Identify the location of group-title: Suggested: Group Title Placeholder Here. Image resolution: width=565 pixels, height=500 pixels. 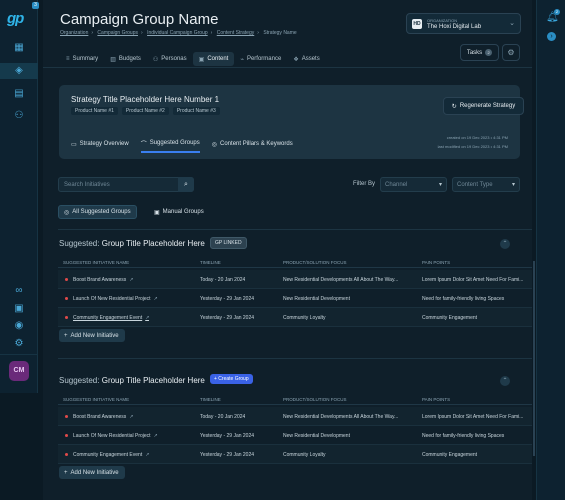
(132, 243).